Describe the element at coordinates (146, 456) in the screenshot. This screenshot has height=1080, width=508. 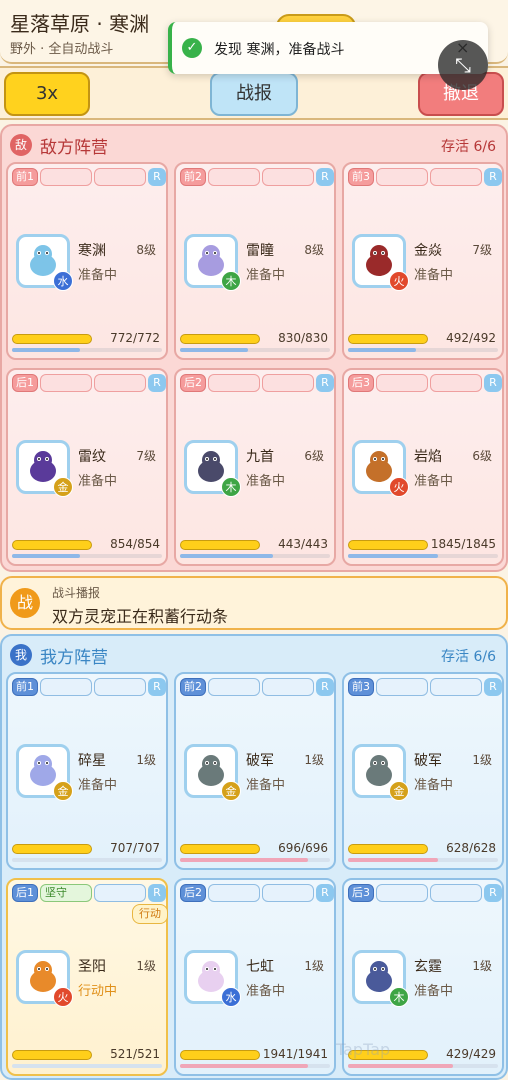
I see `pet-level: 7级` at that location.